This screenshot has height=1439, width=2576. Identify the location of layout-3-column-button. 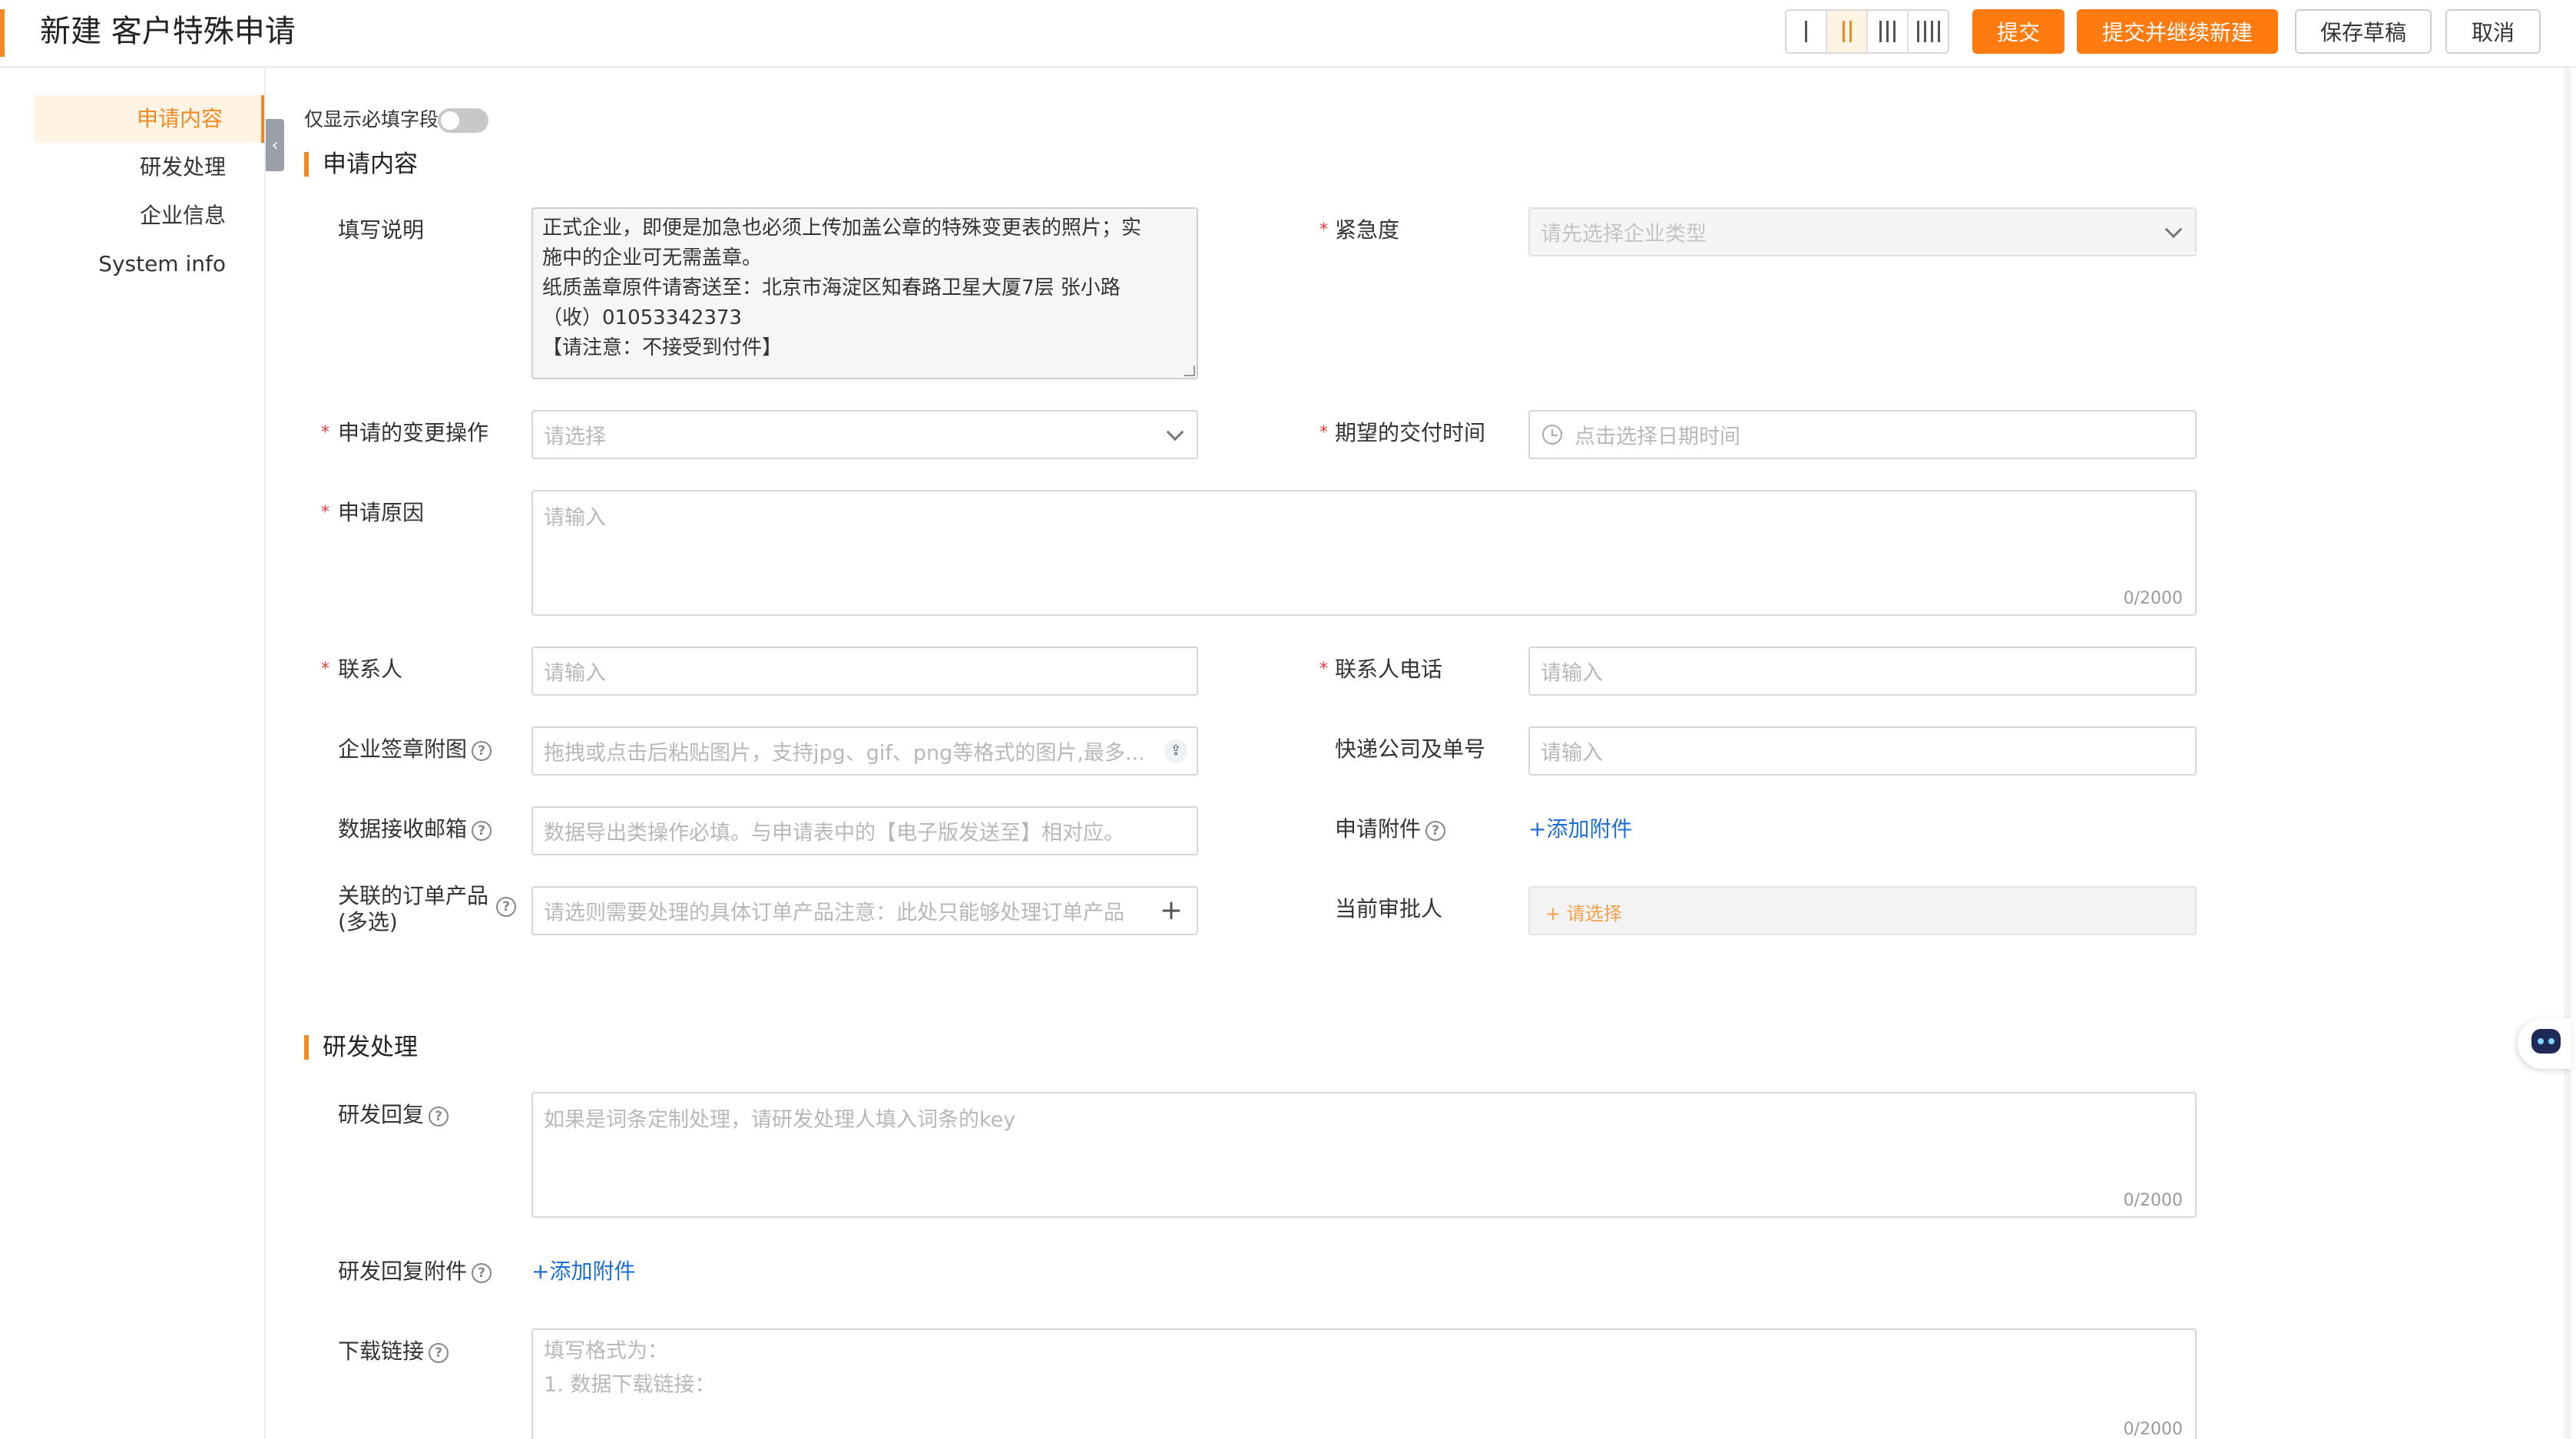
(1888, 31).